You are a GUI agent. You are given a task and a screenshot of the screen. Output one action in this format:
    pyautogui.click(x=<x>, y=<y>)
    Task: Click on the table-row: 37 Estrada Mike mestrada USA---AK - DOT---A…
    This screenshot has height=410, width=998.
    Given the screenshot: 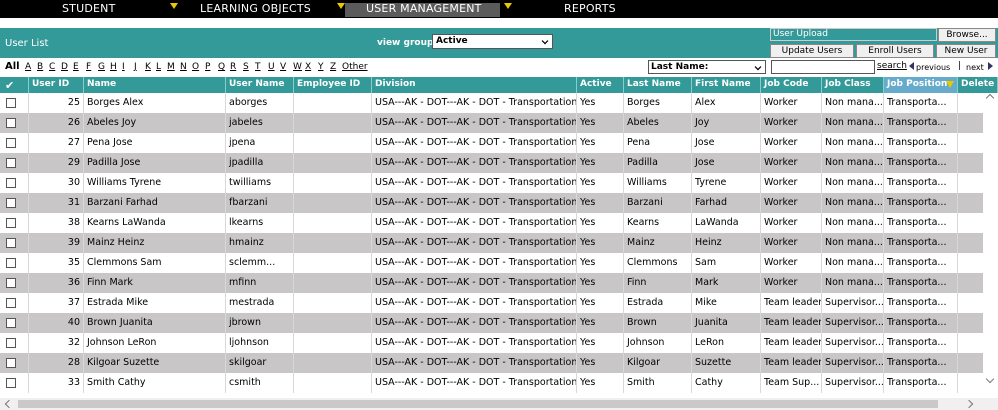 What is the action you would take?
    pyautogui.click(x=499, y=303)
    